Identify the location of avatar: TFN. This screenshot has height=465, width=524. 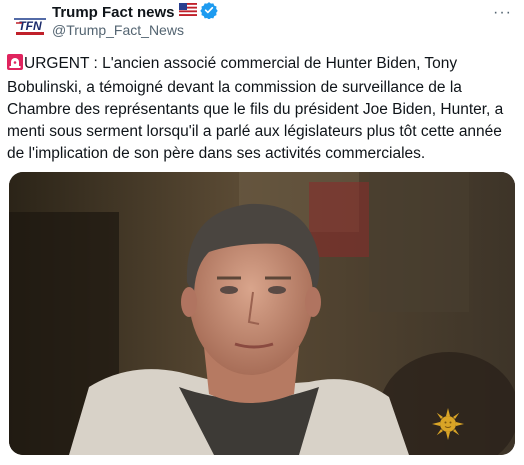
(30, 25).